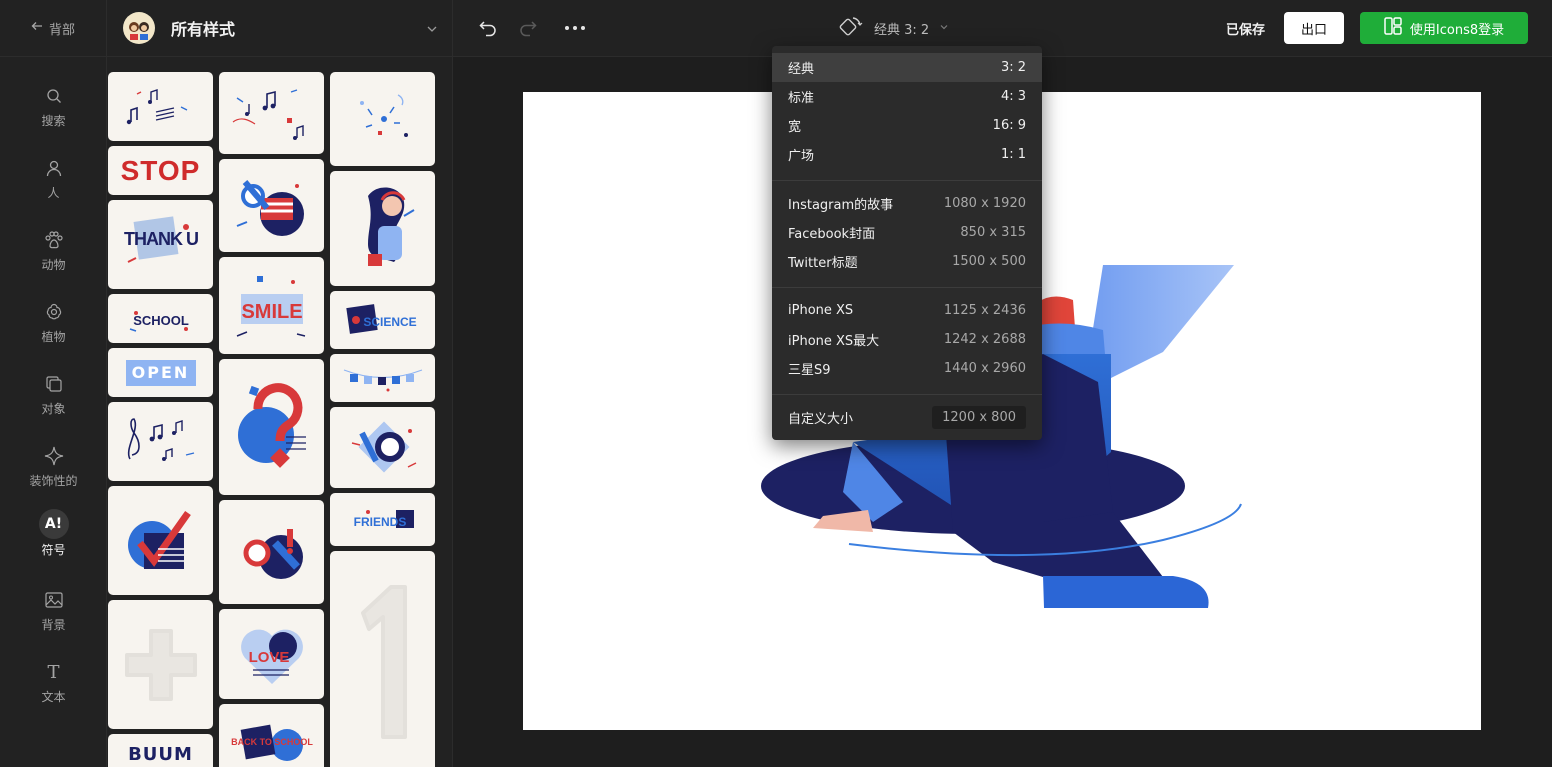 This screenshot has height=767, width=1552. Describe the element at coordinates (271, 427) in the screenshot. I see `sticker-question` at that location.